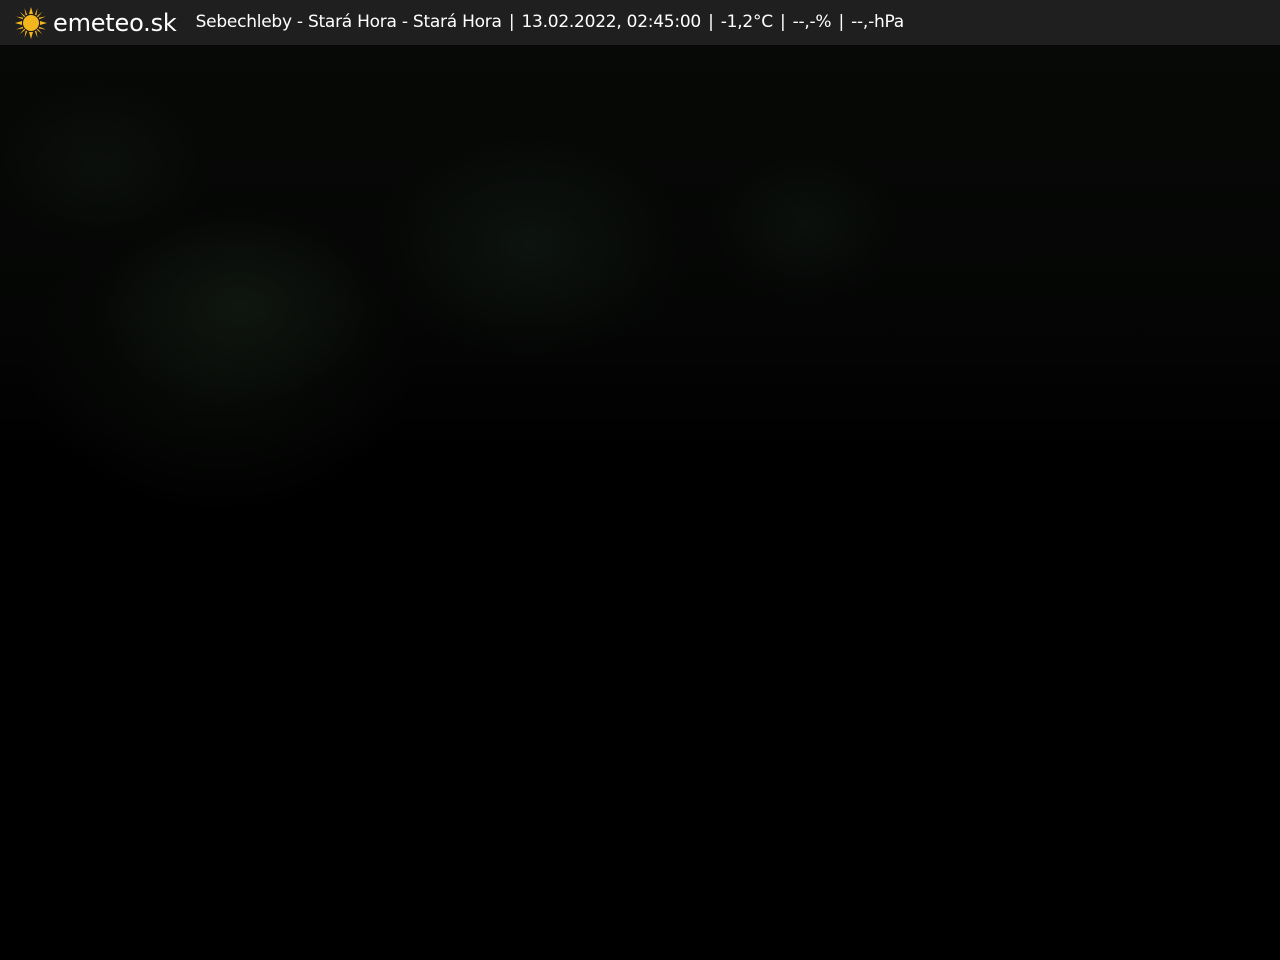  What do you see at coordinates (746, 22) in the screenshot?
I see `temperature-value: -1,2°C` at bounding box center [746, 22].